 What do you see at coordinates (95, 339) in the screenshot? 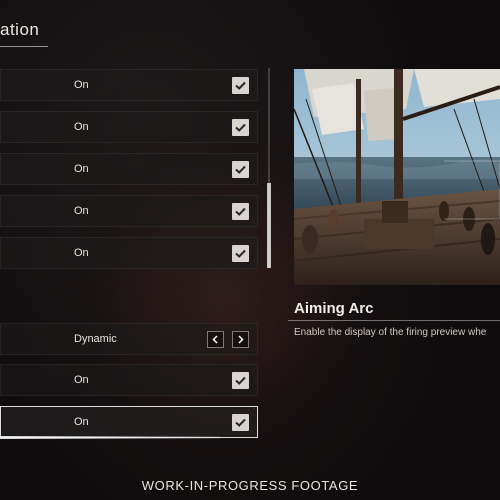
I see `setting-value: Dynamic` at bounding box center [95, 339].